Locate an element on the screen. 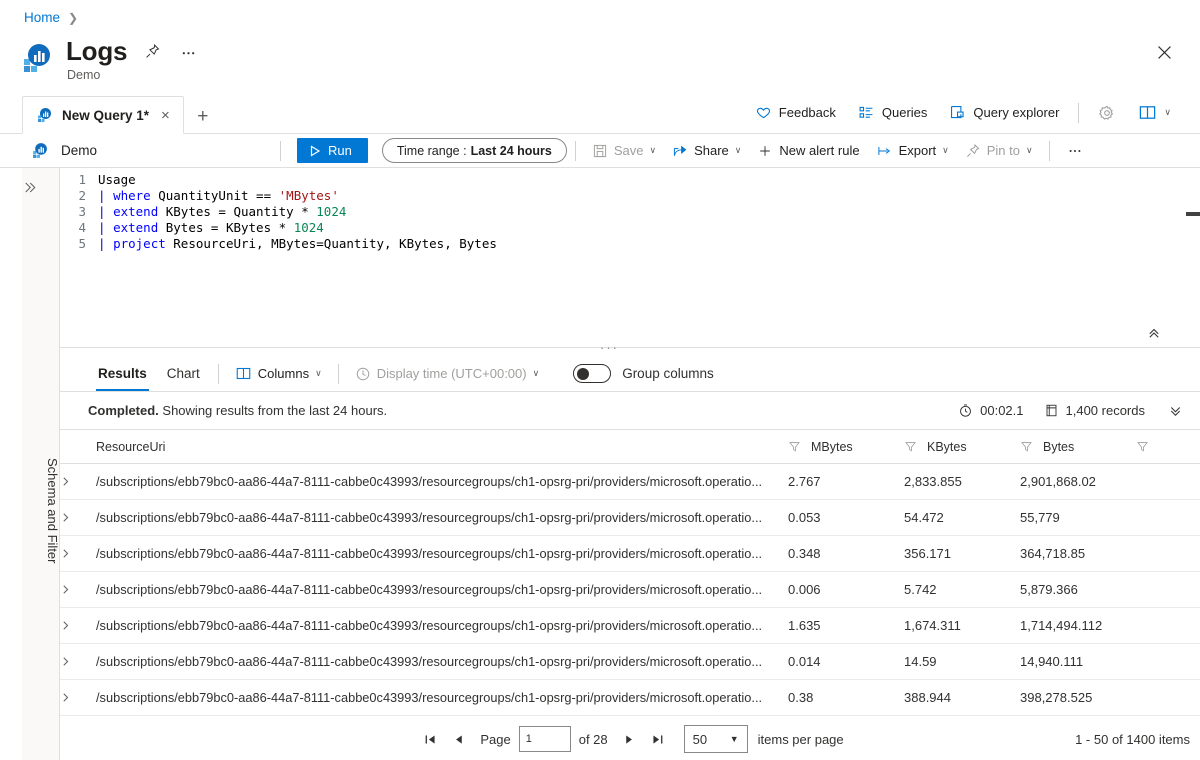 The height and width of the screenshot is (760, 1200). column-header-bytes: Bytes is located at coordinates (1078, 447).